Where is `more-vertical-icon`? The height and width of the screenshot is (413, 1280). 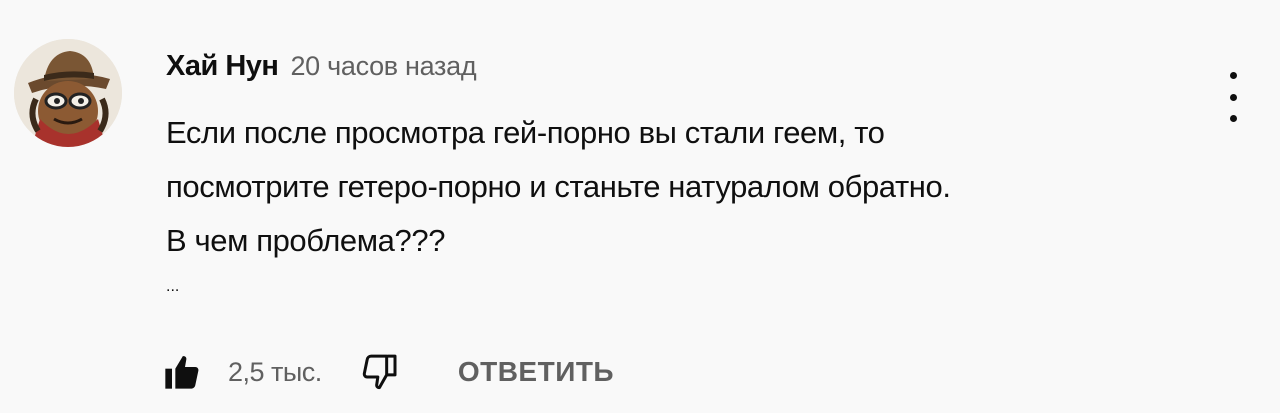
more-vertical-icon is located at coordinates (1233, 97).